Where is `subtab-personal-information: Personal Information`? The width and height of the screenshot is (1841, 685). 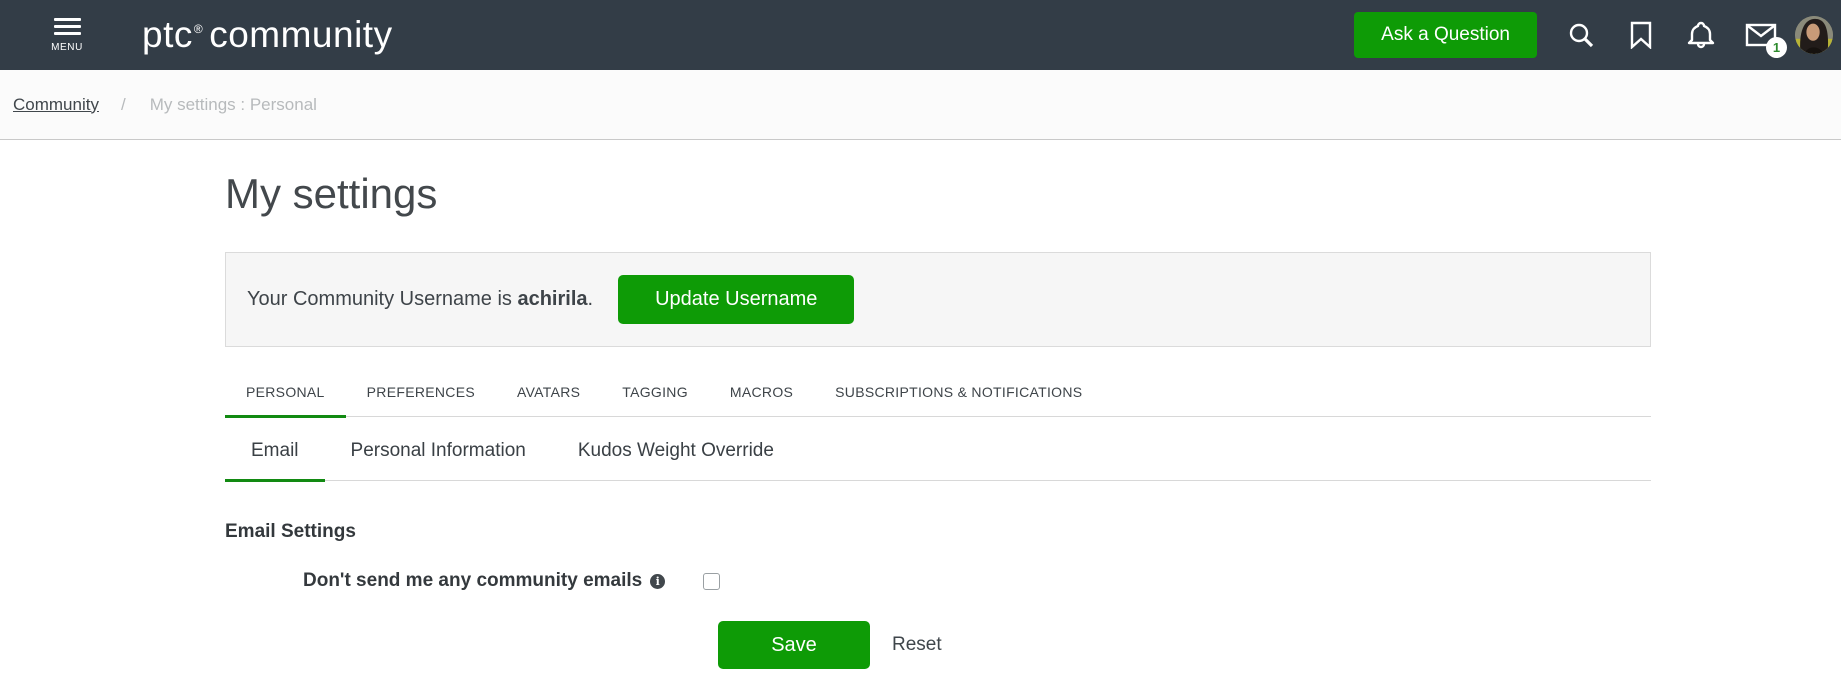 subtab-personal-information: Personal Information is located at coordinates (438, 461).